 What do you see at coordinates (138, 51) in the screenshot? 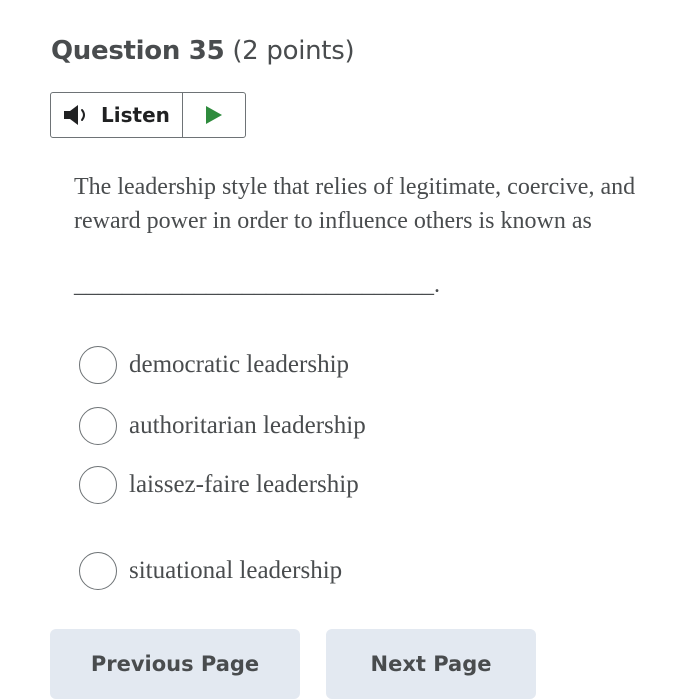
I see `question-number: Question 35` at bounding box center [138, 51].